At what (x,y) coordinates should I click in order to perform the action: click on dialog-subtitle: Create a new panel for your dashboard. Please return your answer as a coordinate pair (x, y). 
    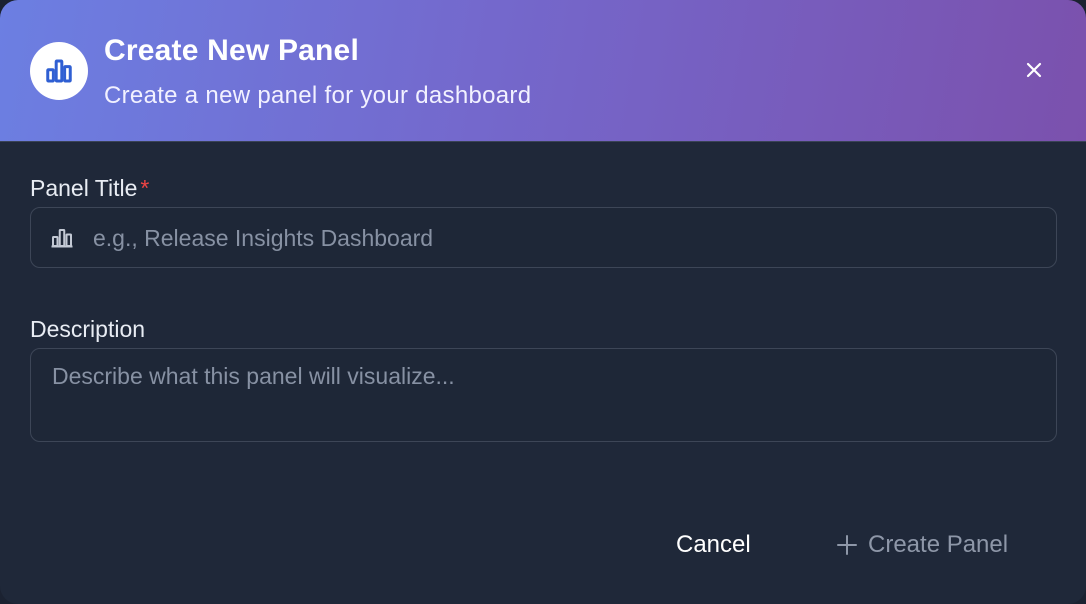
    Looking at the image, I should click on (318, 95).